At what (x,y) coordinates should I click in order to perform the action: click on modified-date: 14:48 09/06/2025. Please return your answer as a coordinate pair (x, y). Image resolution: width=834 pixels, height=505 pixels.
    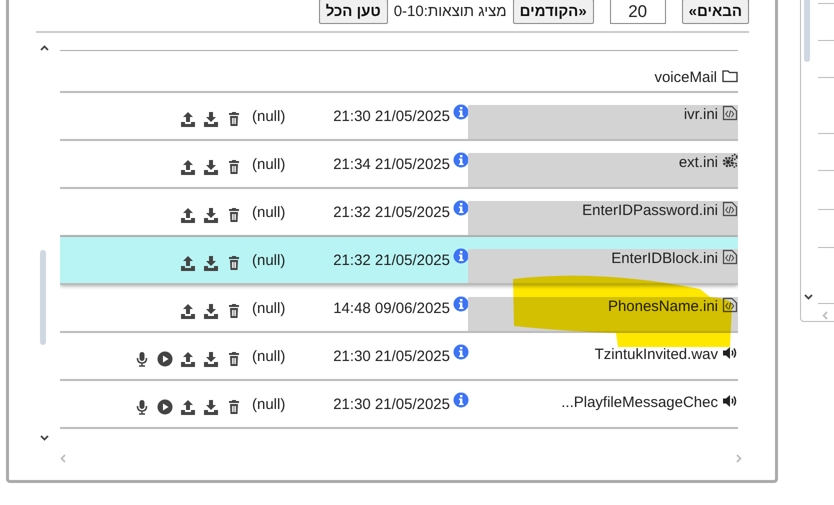
    Looking at the image, I should click on (391, 309).